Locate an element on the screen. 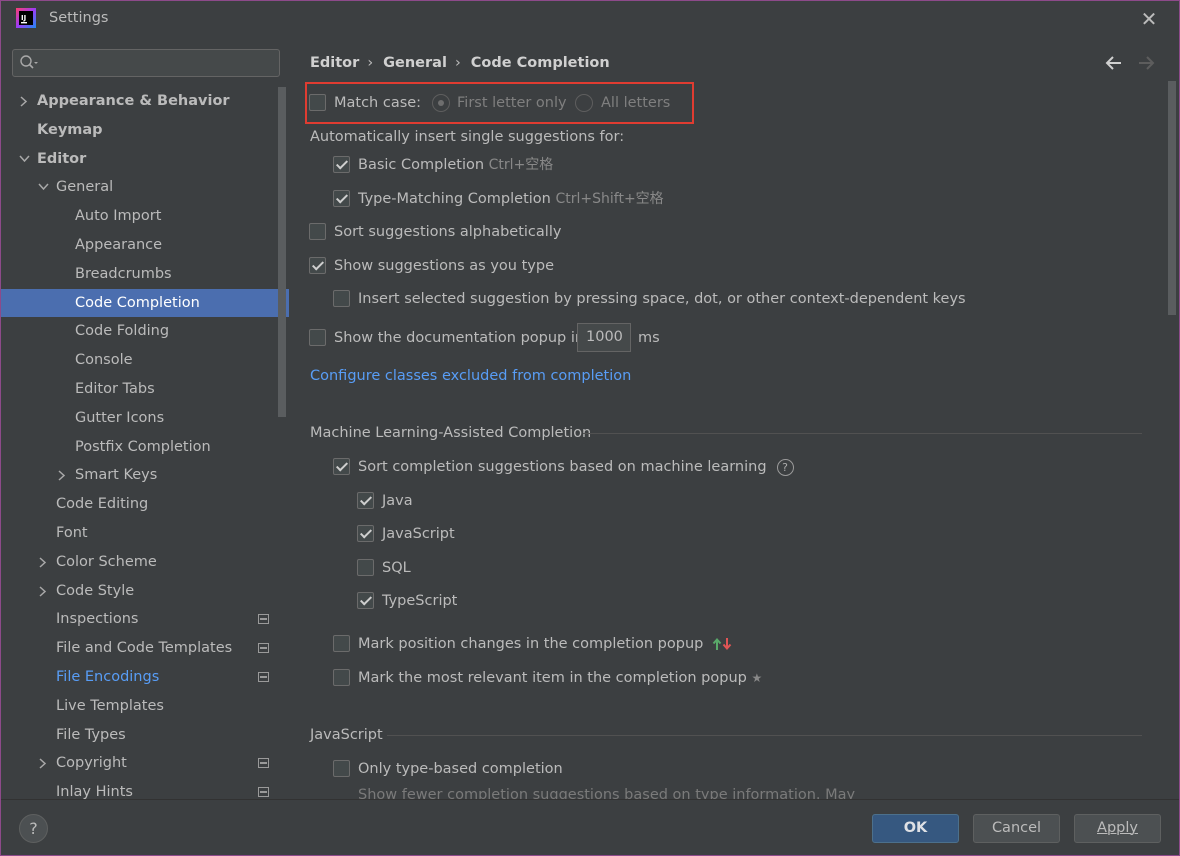 This screenshot has height=856, width=1180. sidebar-item-label: Editor Tabs is located at coordinates (115, 389).